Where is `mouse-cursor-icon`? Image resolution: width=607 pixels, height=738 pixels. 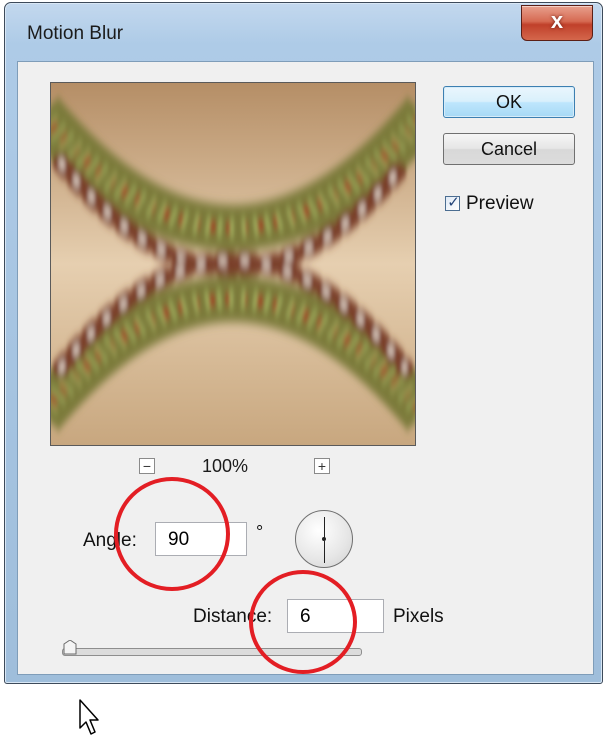 mouse-cursor-icon is located at coordinates (89, 717).